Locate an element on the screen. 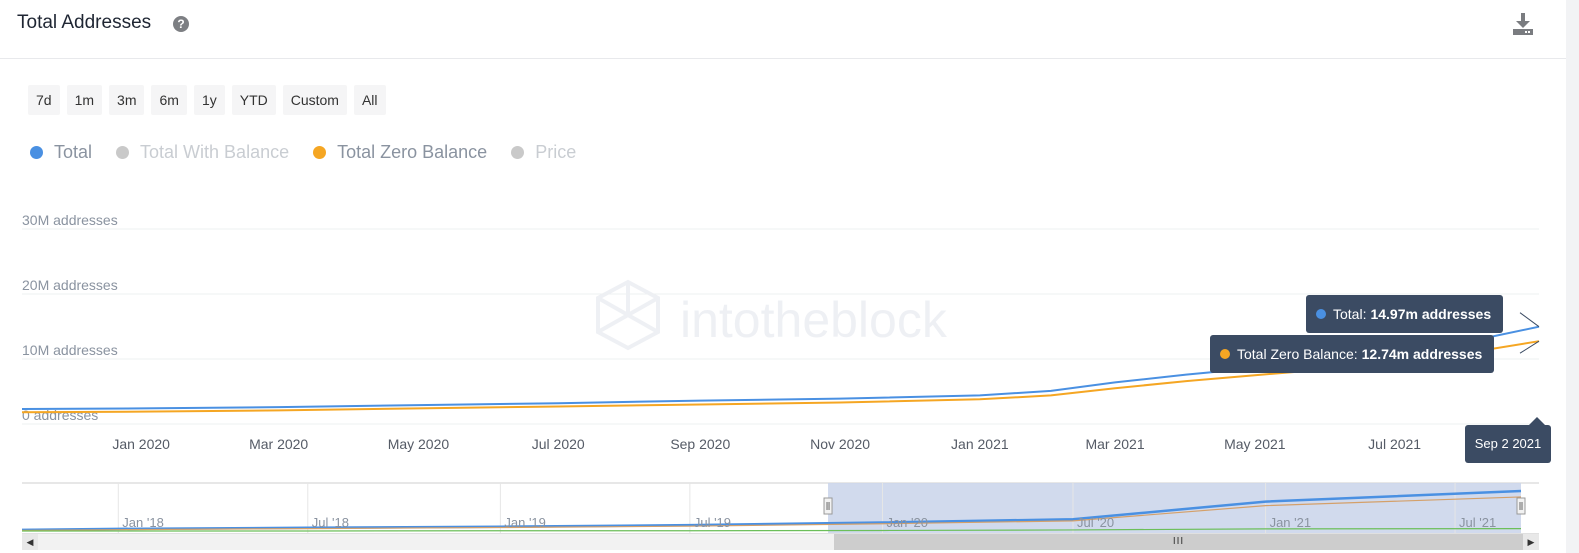 Image resolution: width=1579 pixels, height=553 pixels. x-tick-label: Jan 2021 is located at coordinates (980, 444).